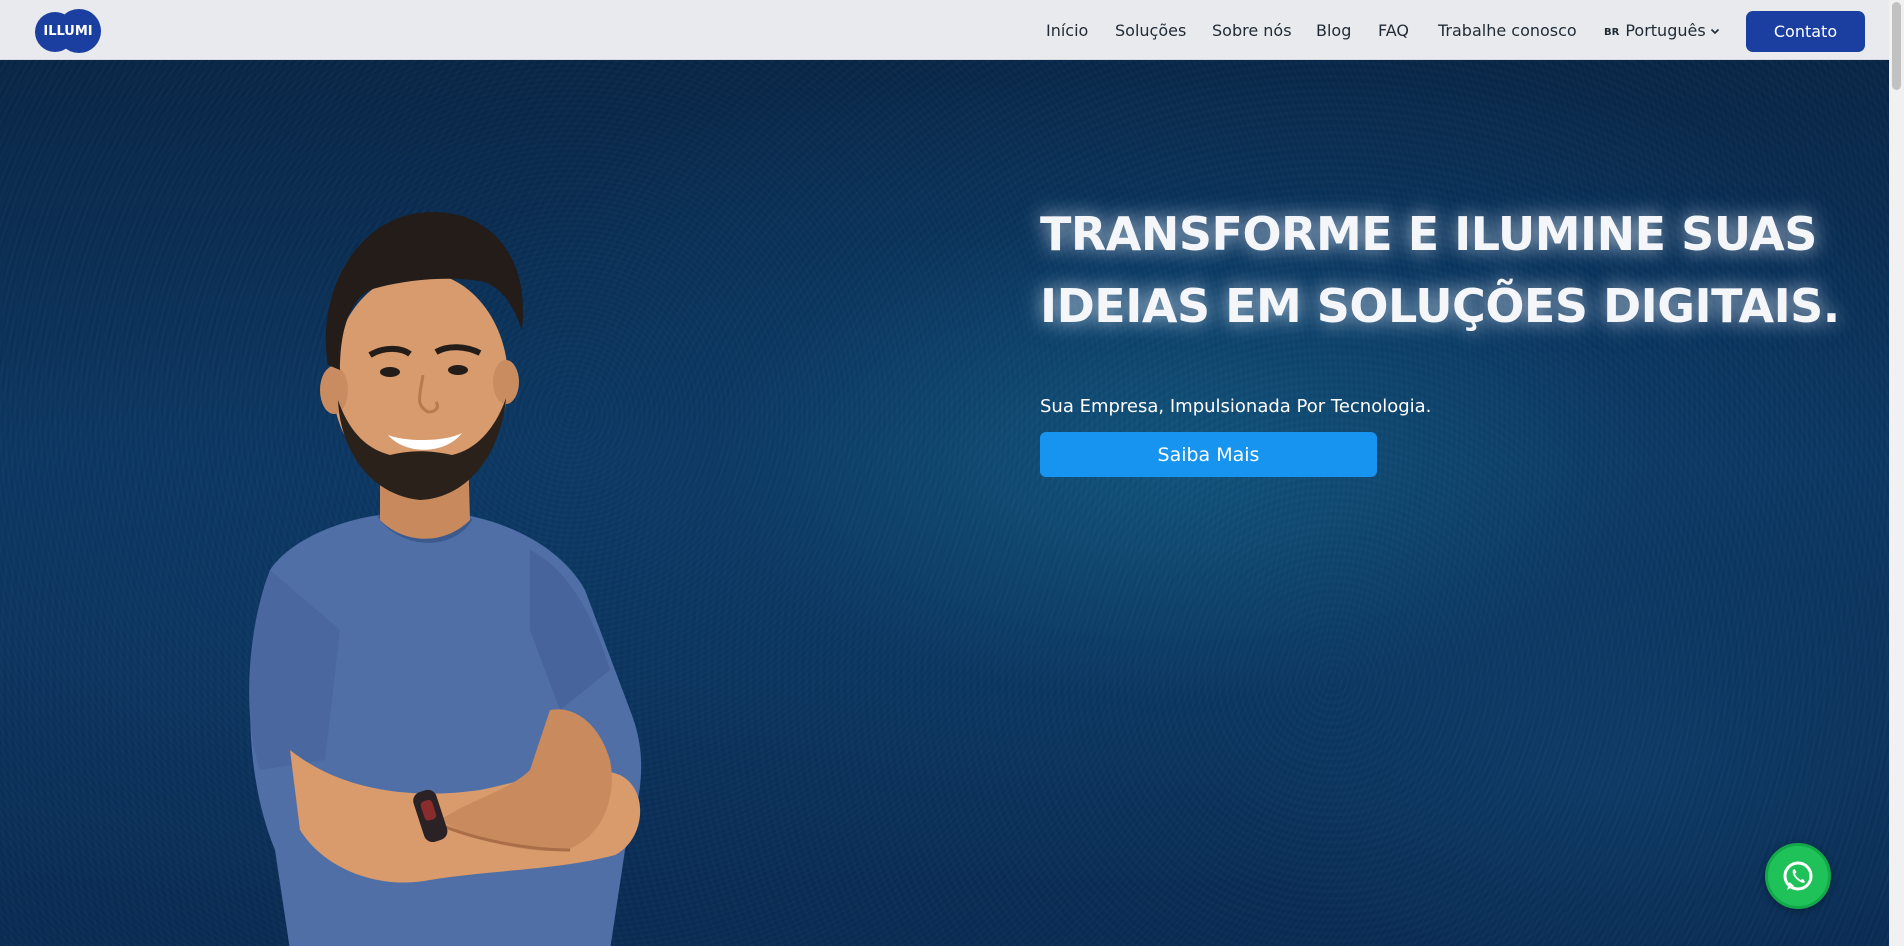 This screenshot has height=946, width=1904. I want to click on whatsapp-chat-button, so click(1798, 876).